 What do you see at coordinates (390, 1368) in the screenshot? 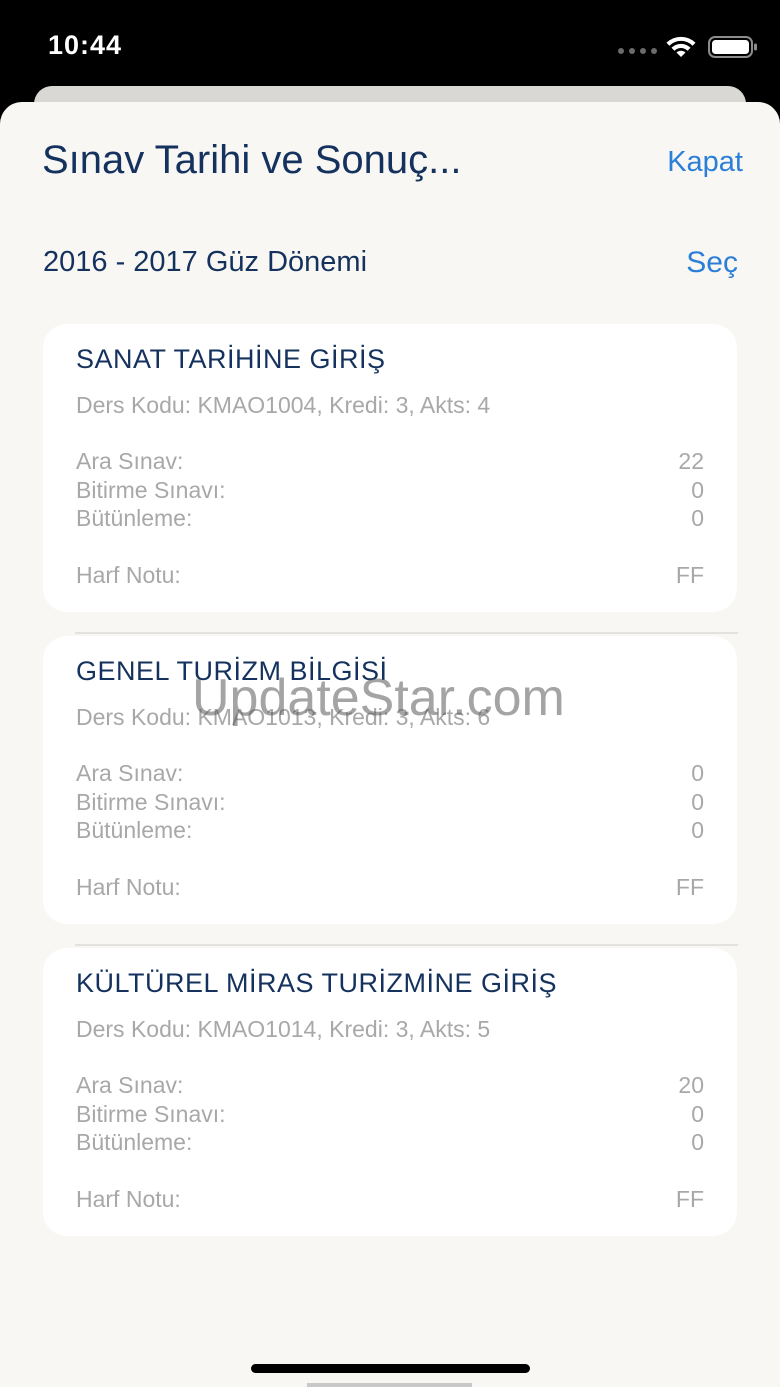
I see `home-indicator` at bounding box center [390, 1368].